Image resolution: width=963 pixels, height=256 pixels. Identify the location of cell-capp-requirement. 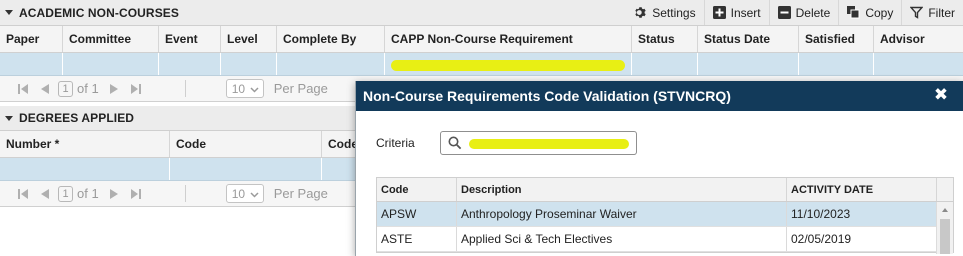
(508, 64).